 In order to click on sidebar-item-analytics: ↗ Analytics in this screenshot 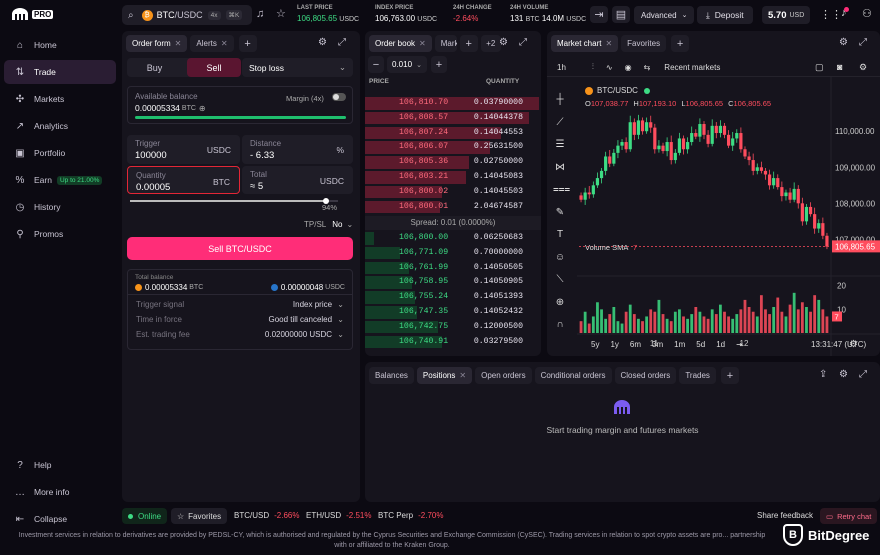, I will do `click(60, 126)`.